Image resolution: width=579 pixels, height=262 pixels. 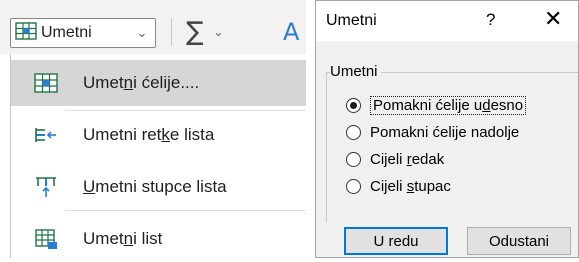 What do you see at coordinates (410, 186) in the screenshot?
I see `radio-label: Cijeli stupac` at bounding box center [410, 186].